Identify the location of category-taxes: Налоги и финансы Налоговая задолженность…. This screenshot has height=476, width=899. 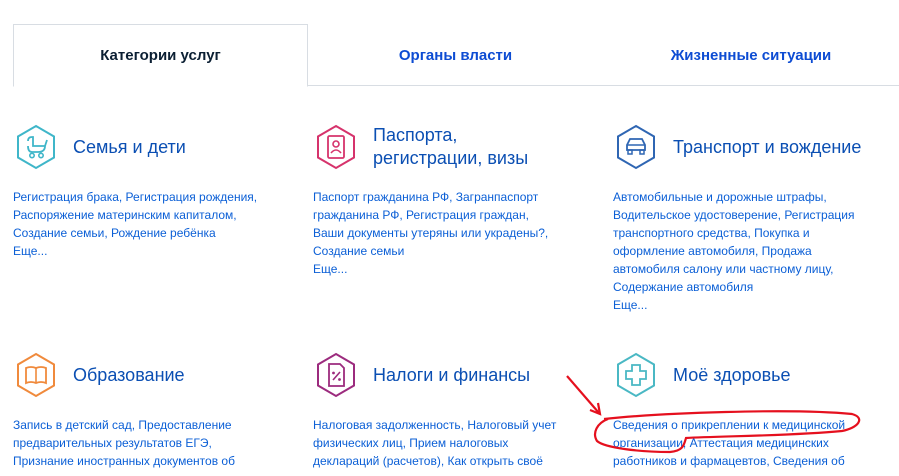
(448, 410).